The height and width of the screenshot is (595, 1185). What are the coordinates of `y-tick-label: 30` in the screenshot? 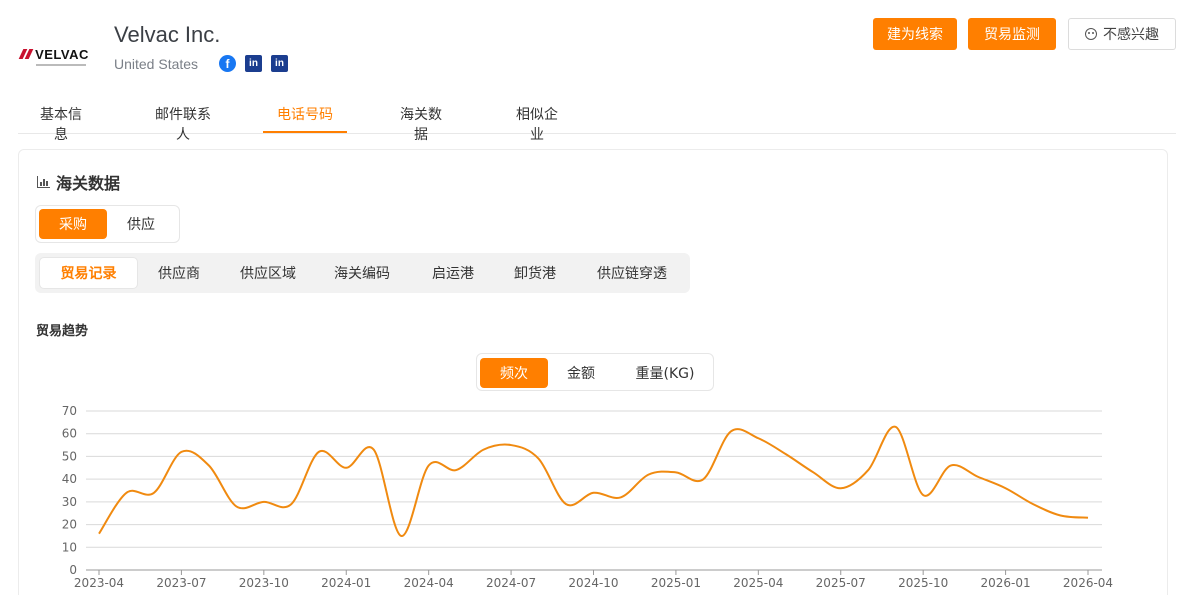 It's located at (69, 502).